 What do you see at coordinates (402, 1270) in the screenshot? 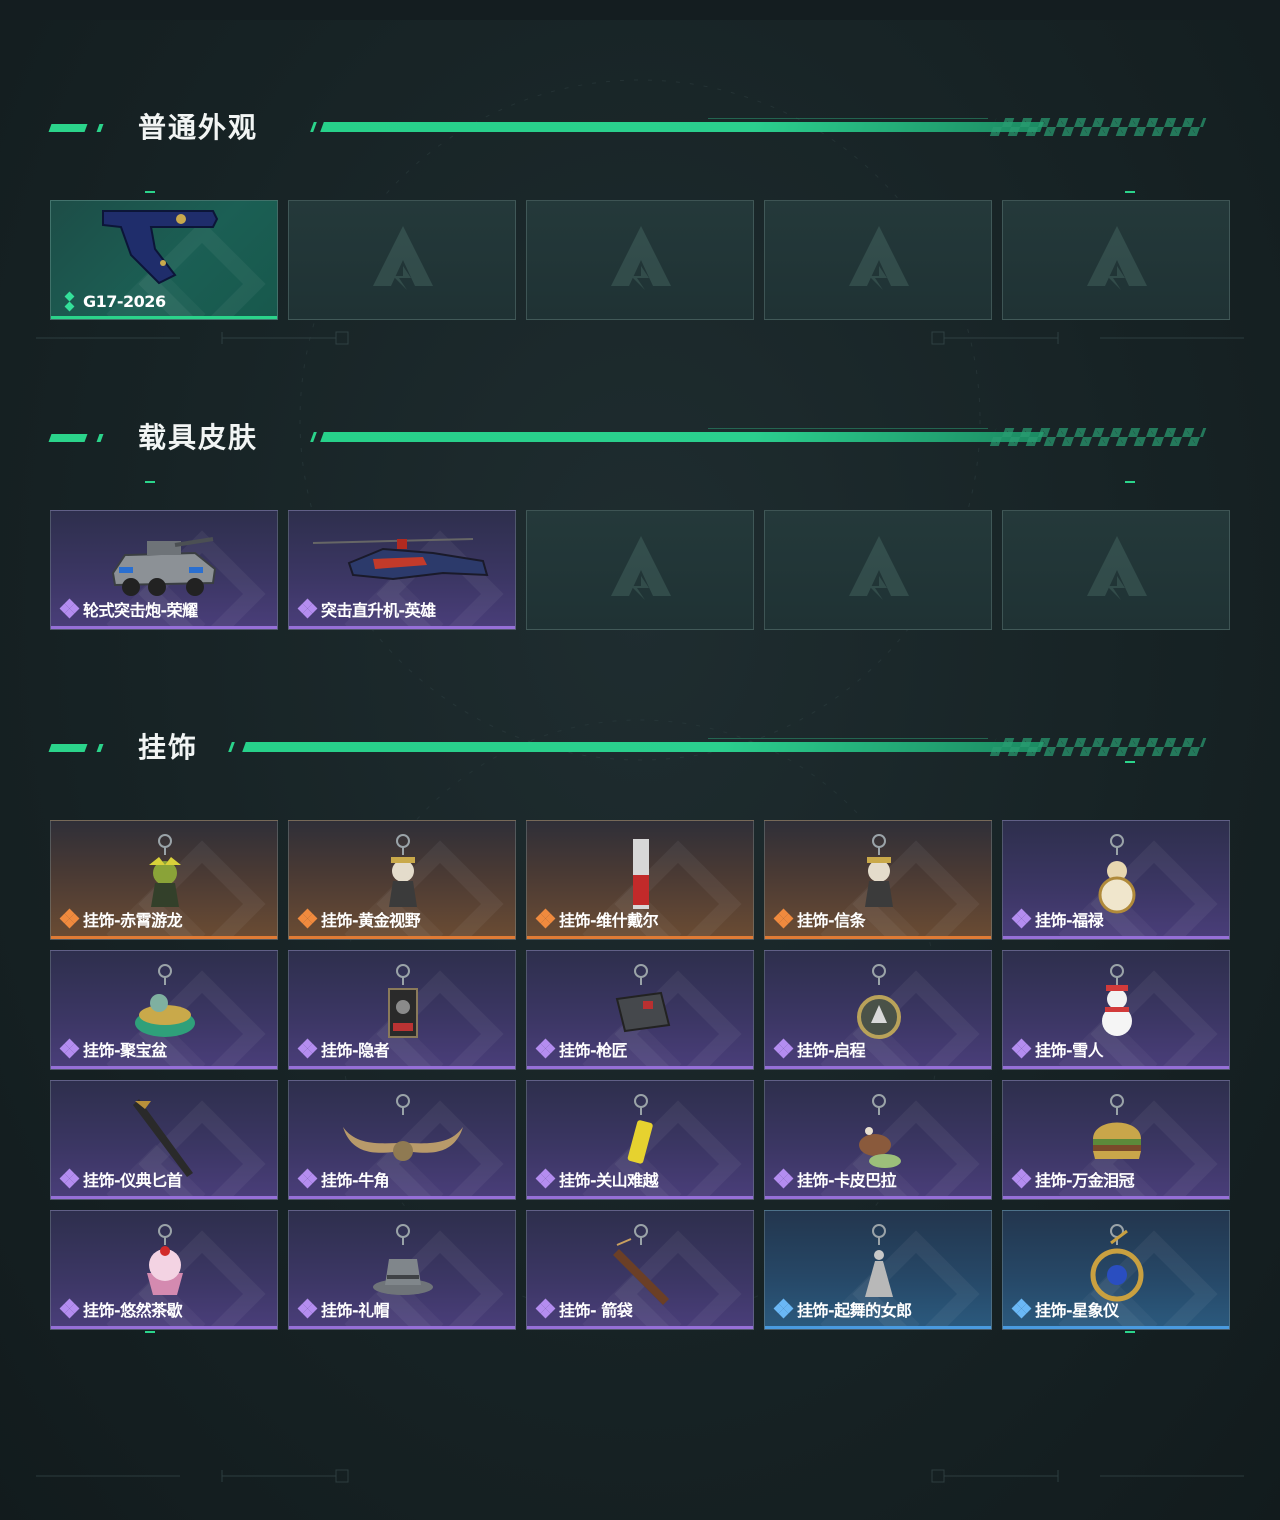
I see `item-card: 挂饰-礼帽` at bounding box center [402, 1270].